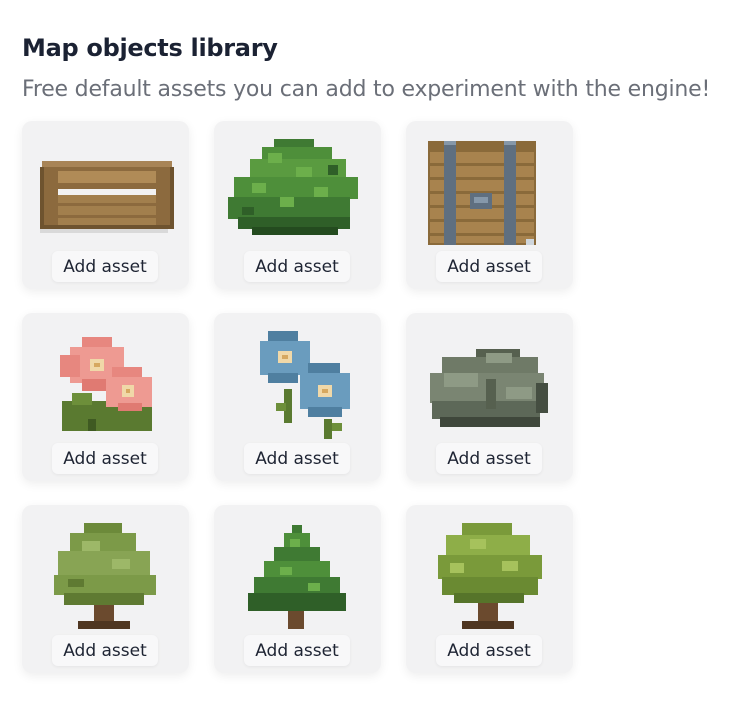 This screenshot has height=705, width=733. I want to click on rock-icon, so click(489, 388).